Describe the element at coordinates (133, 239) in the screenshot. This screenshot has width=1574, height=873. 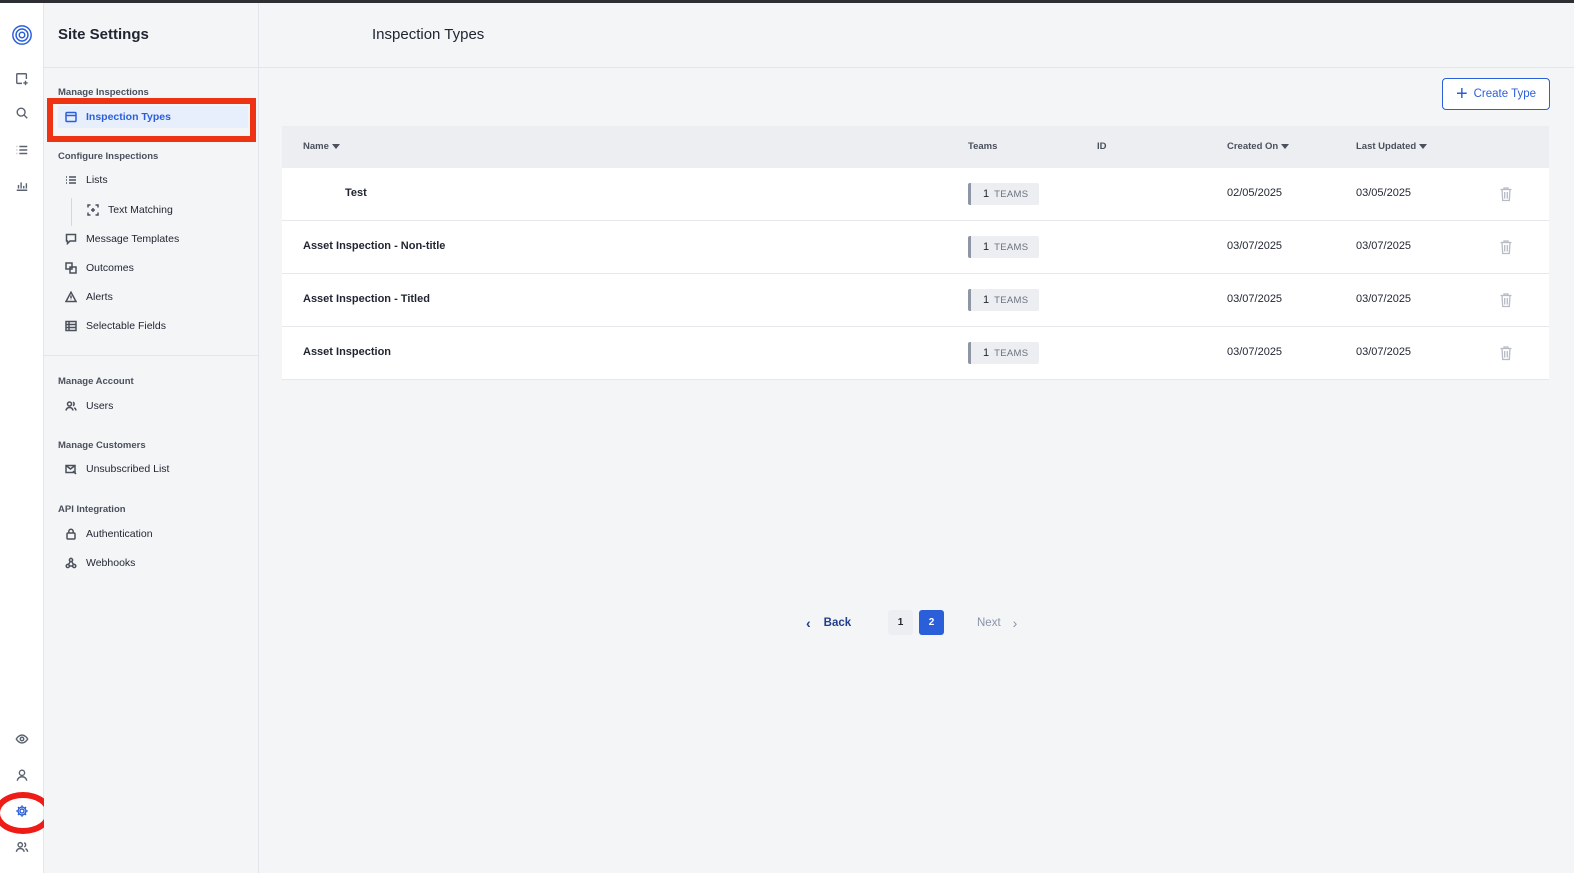
I see `sidebar-item-label: Message Templates` at that location.